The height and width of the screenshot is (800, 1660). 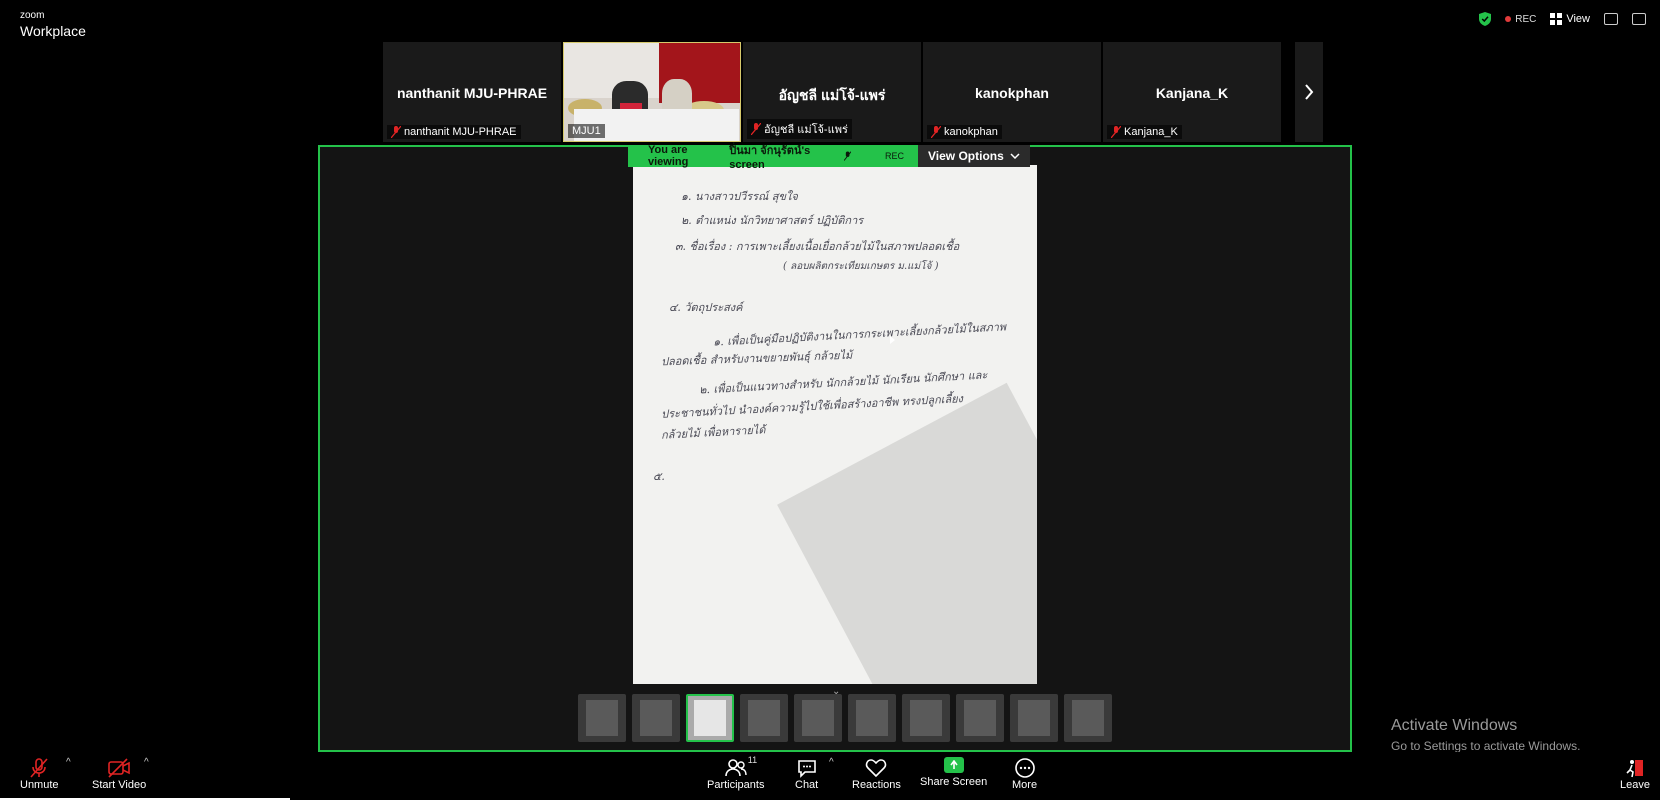 I want to click on handwritten-line: ปลอดเชื้อ สำหรับงานขยายพันธุ์ กล้วยไม้, so click(x=756, y=358).